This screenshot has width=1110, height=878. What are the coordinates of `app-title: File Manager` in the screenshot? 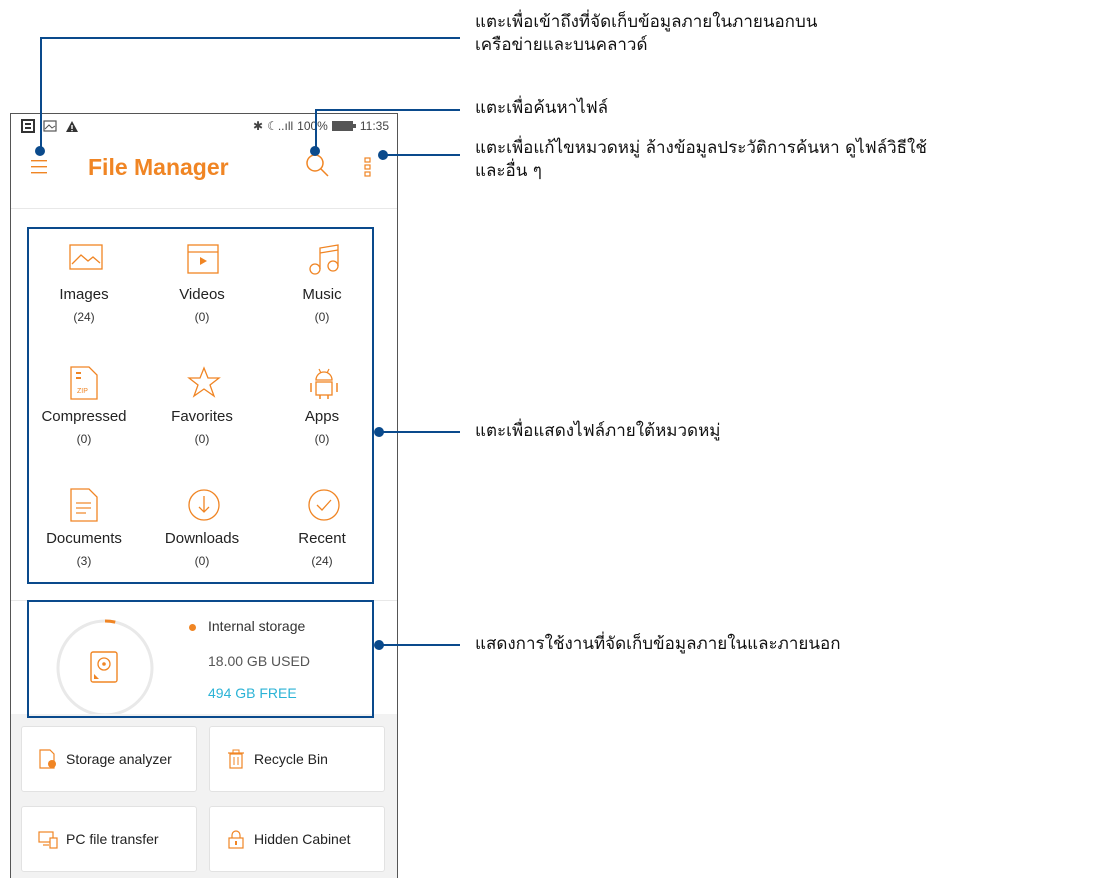 It's located at (158, 167).